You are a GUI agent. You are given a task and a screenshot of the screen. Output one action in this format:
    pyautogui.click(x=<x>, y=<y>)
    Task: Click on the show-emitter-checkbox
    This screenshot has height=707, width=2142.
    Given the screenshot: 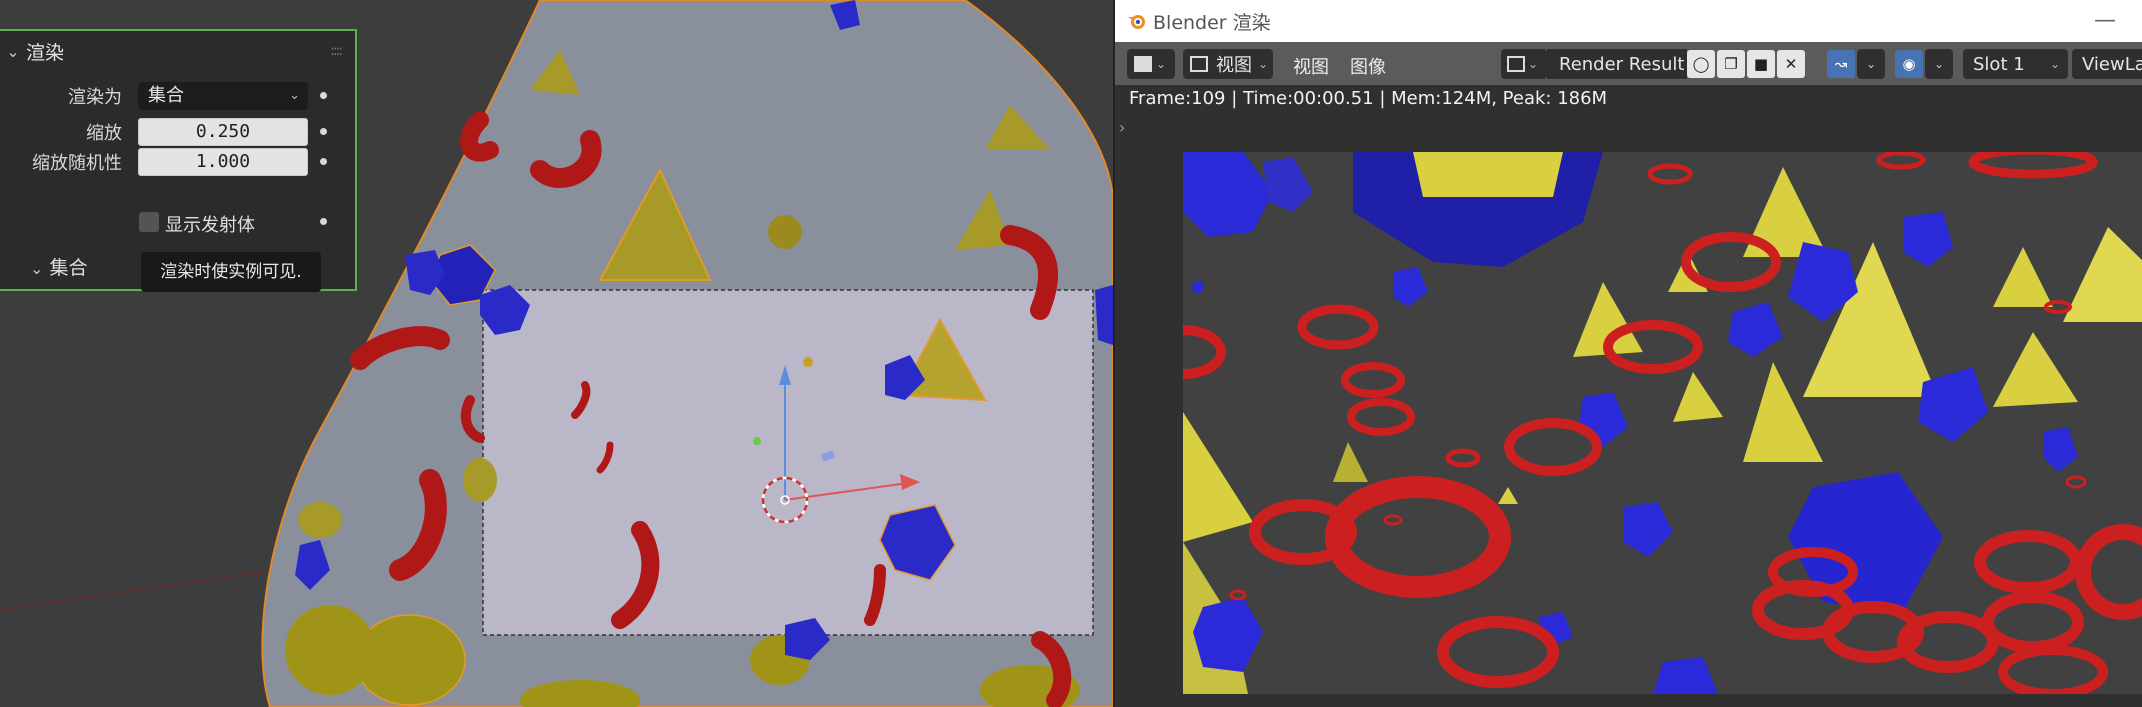 What is the action you would take?
    pyautogui.click(x=149, y=222)
    